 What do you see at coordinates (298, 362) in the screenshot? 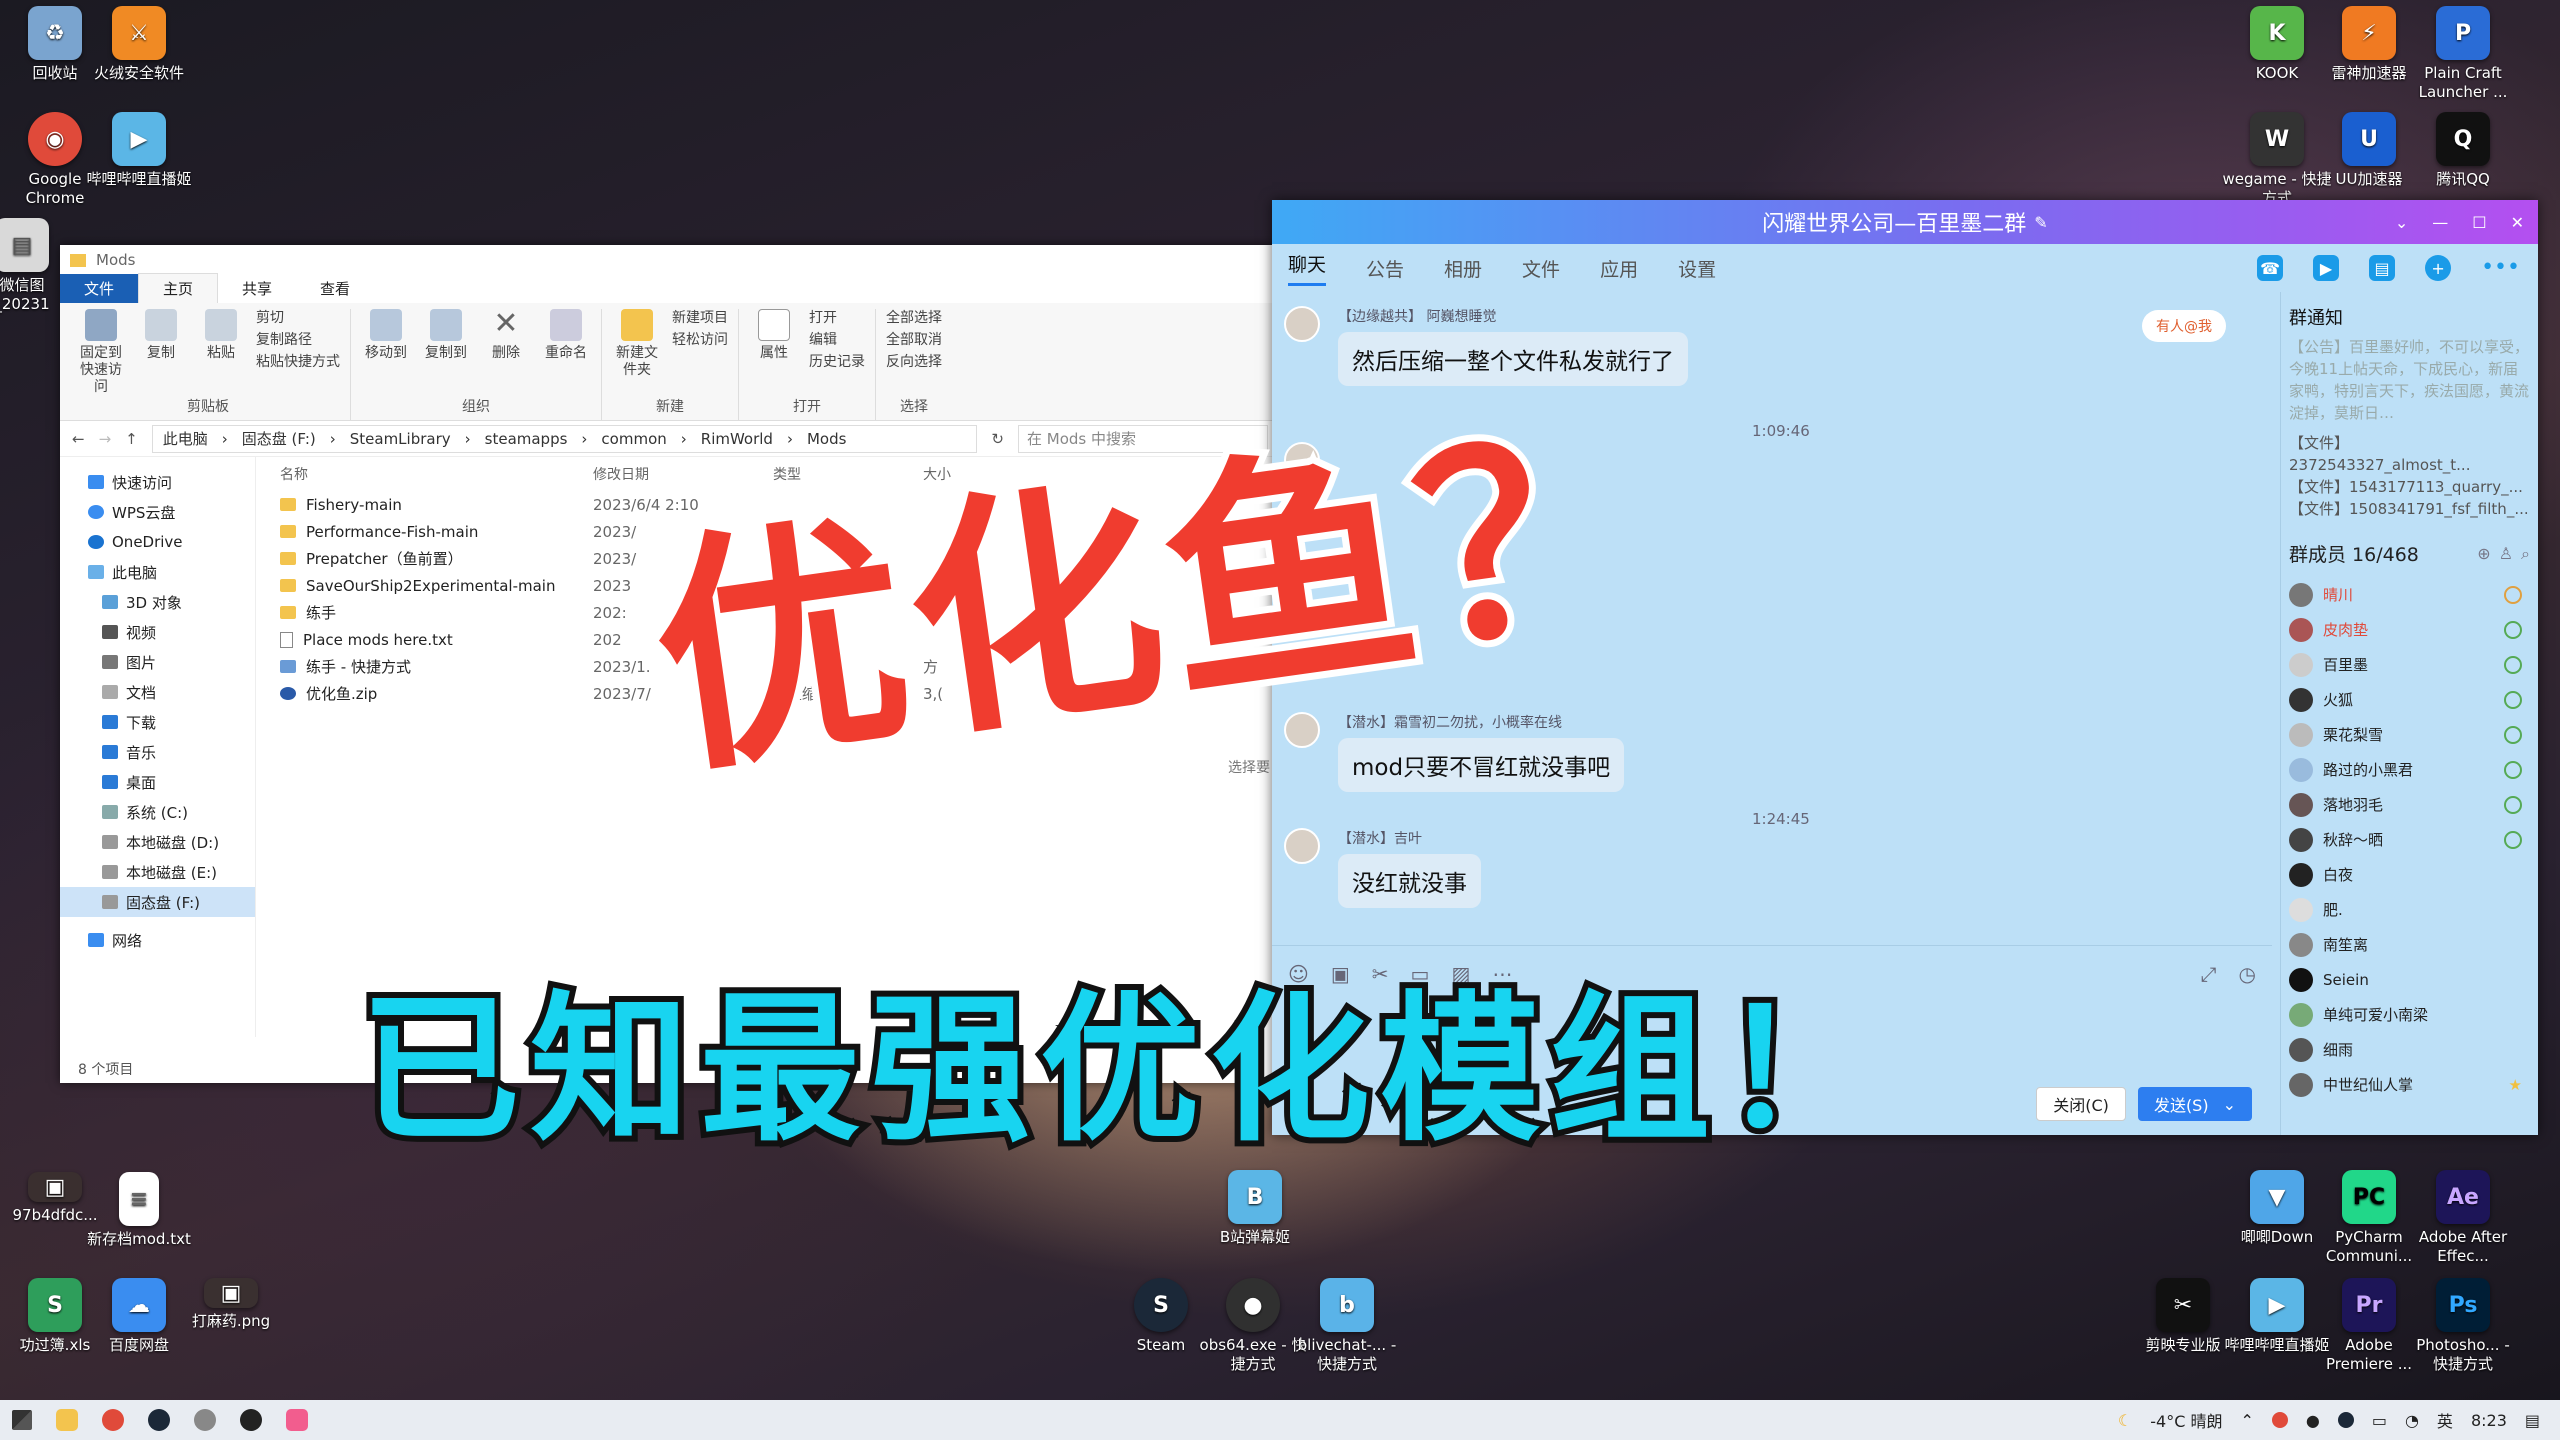
I see `paste-shortcut-button: 粘贴快捷方式` at bounding box center [298, 362].